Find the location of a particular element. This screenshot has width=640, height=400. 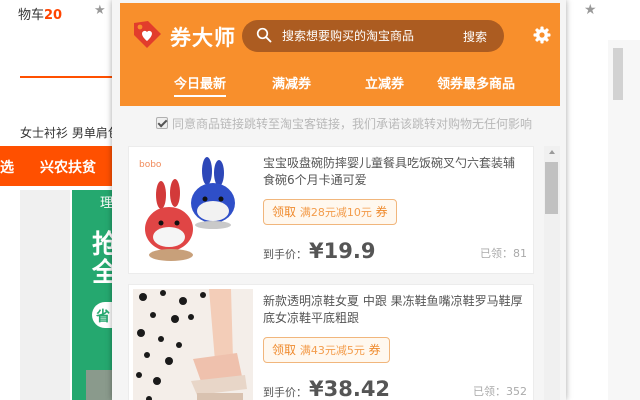

coupon-button: 领取 满43元减5元 券 is located at coordinates (326, 350).